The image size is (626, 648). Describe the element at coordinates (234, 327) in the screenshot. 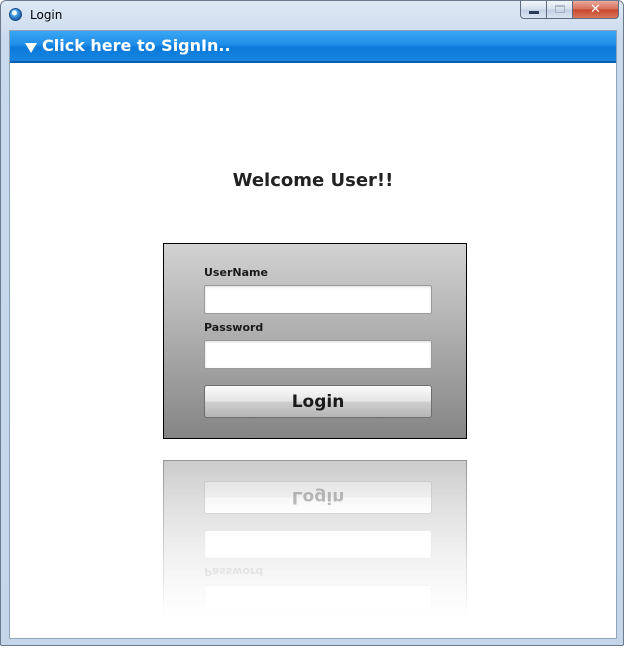

I see `password-label: Password` at that location.